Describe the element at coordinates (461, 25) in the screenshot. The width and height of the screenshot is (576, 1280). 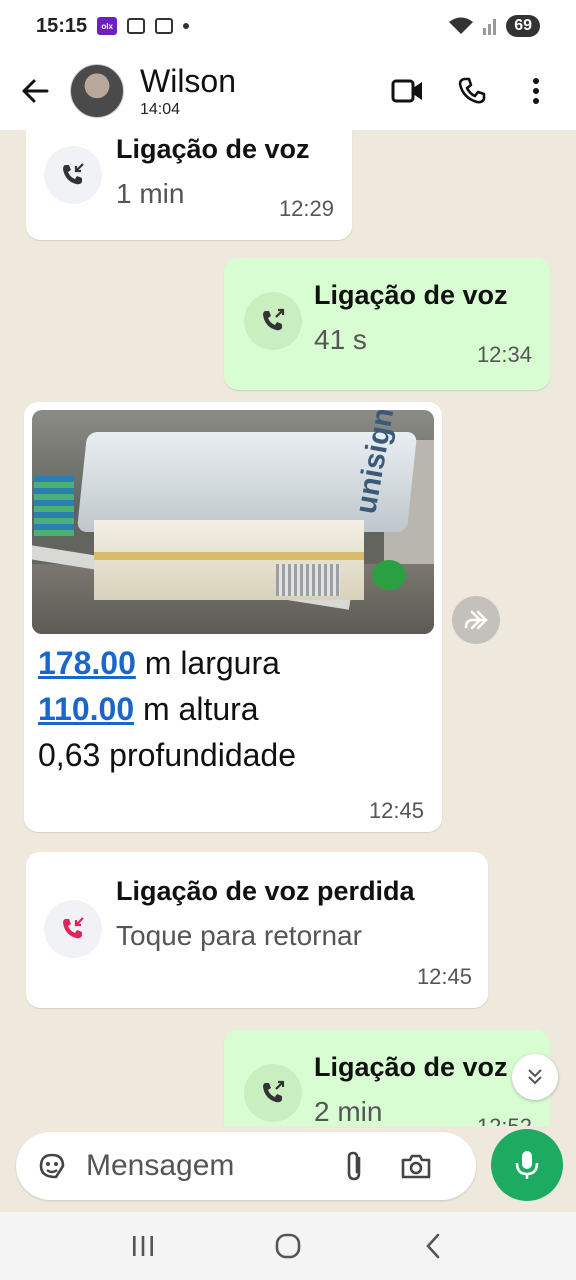
I see `wifi-icon` at that location.